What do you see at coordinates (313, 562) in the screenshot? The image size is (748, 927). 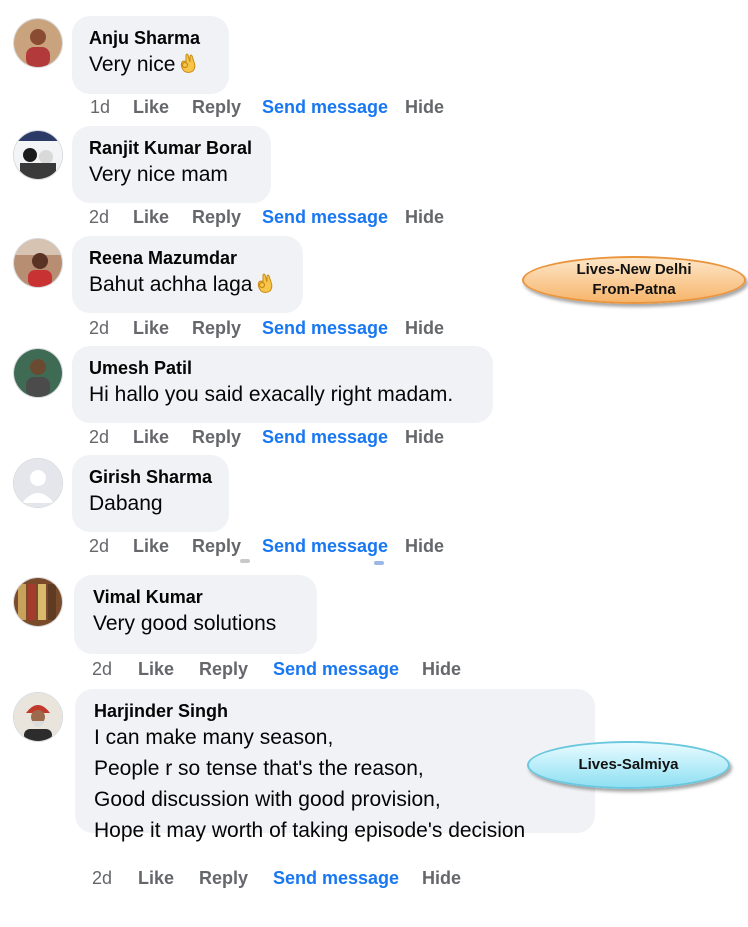 I see `clipped-text-fragment` at bounding box center [313, 562].